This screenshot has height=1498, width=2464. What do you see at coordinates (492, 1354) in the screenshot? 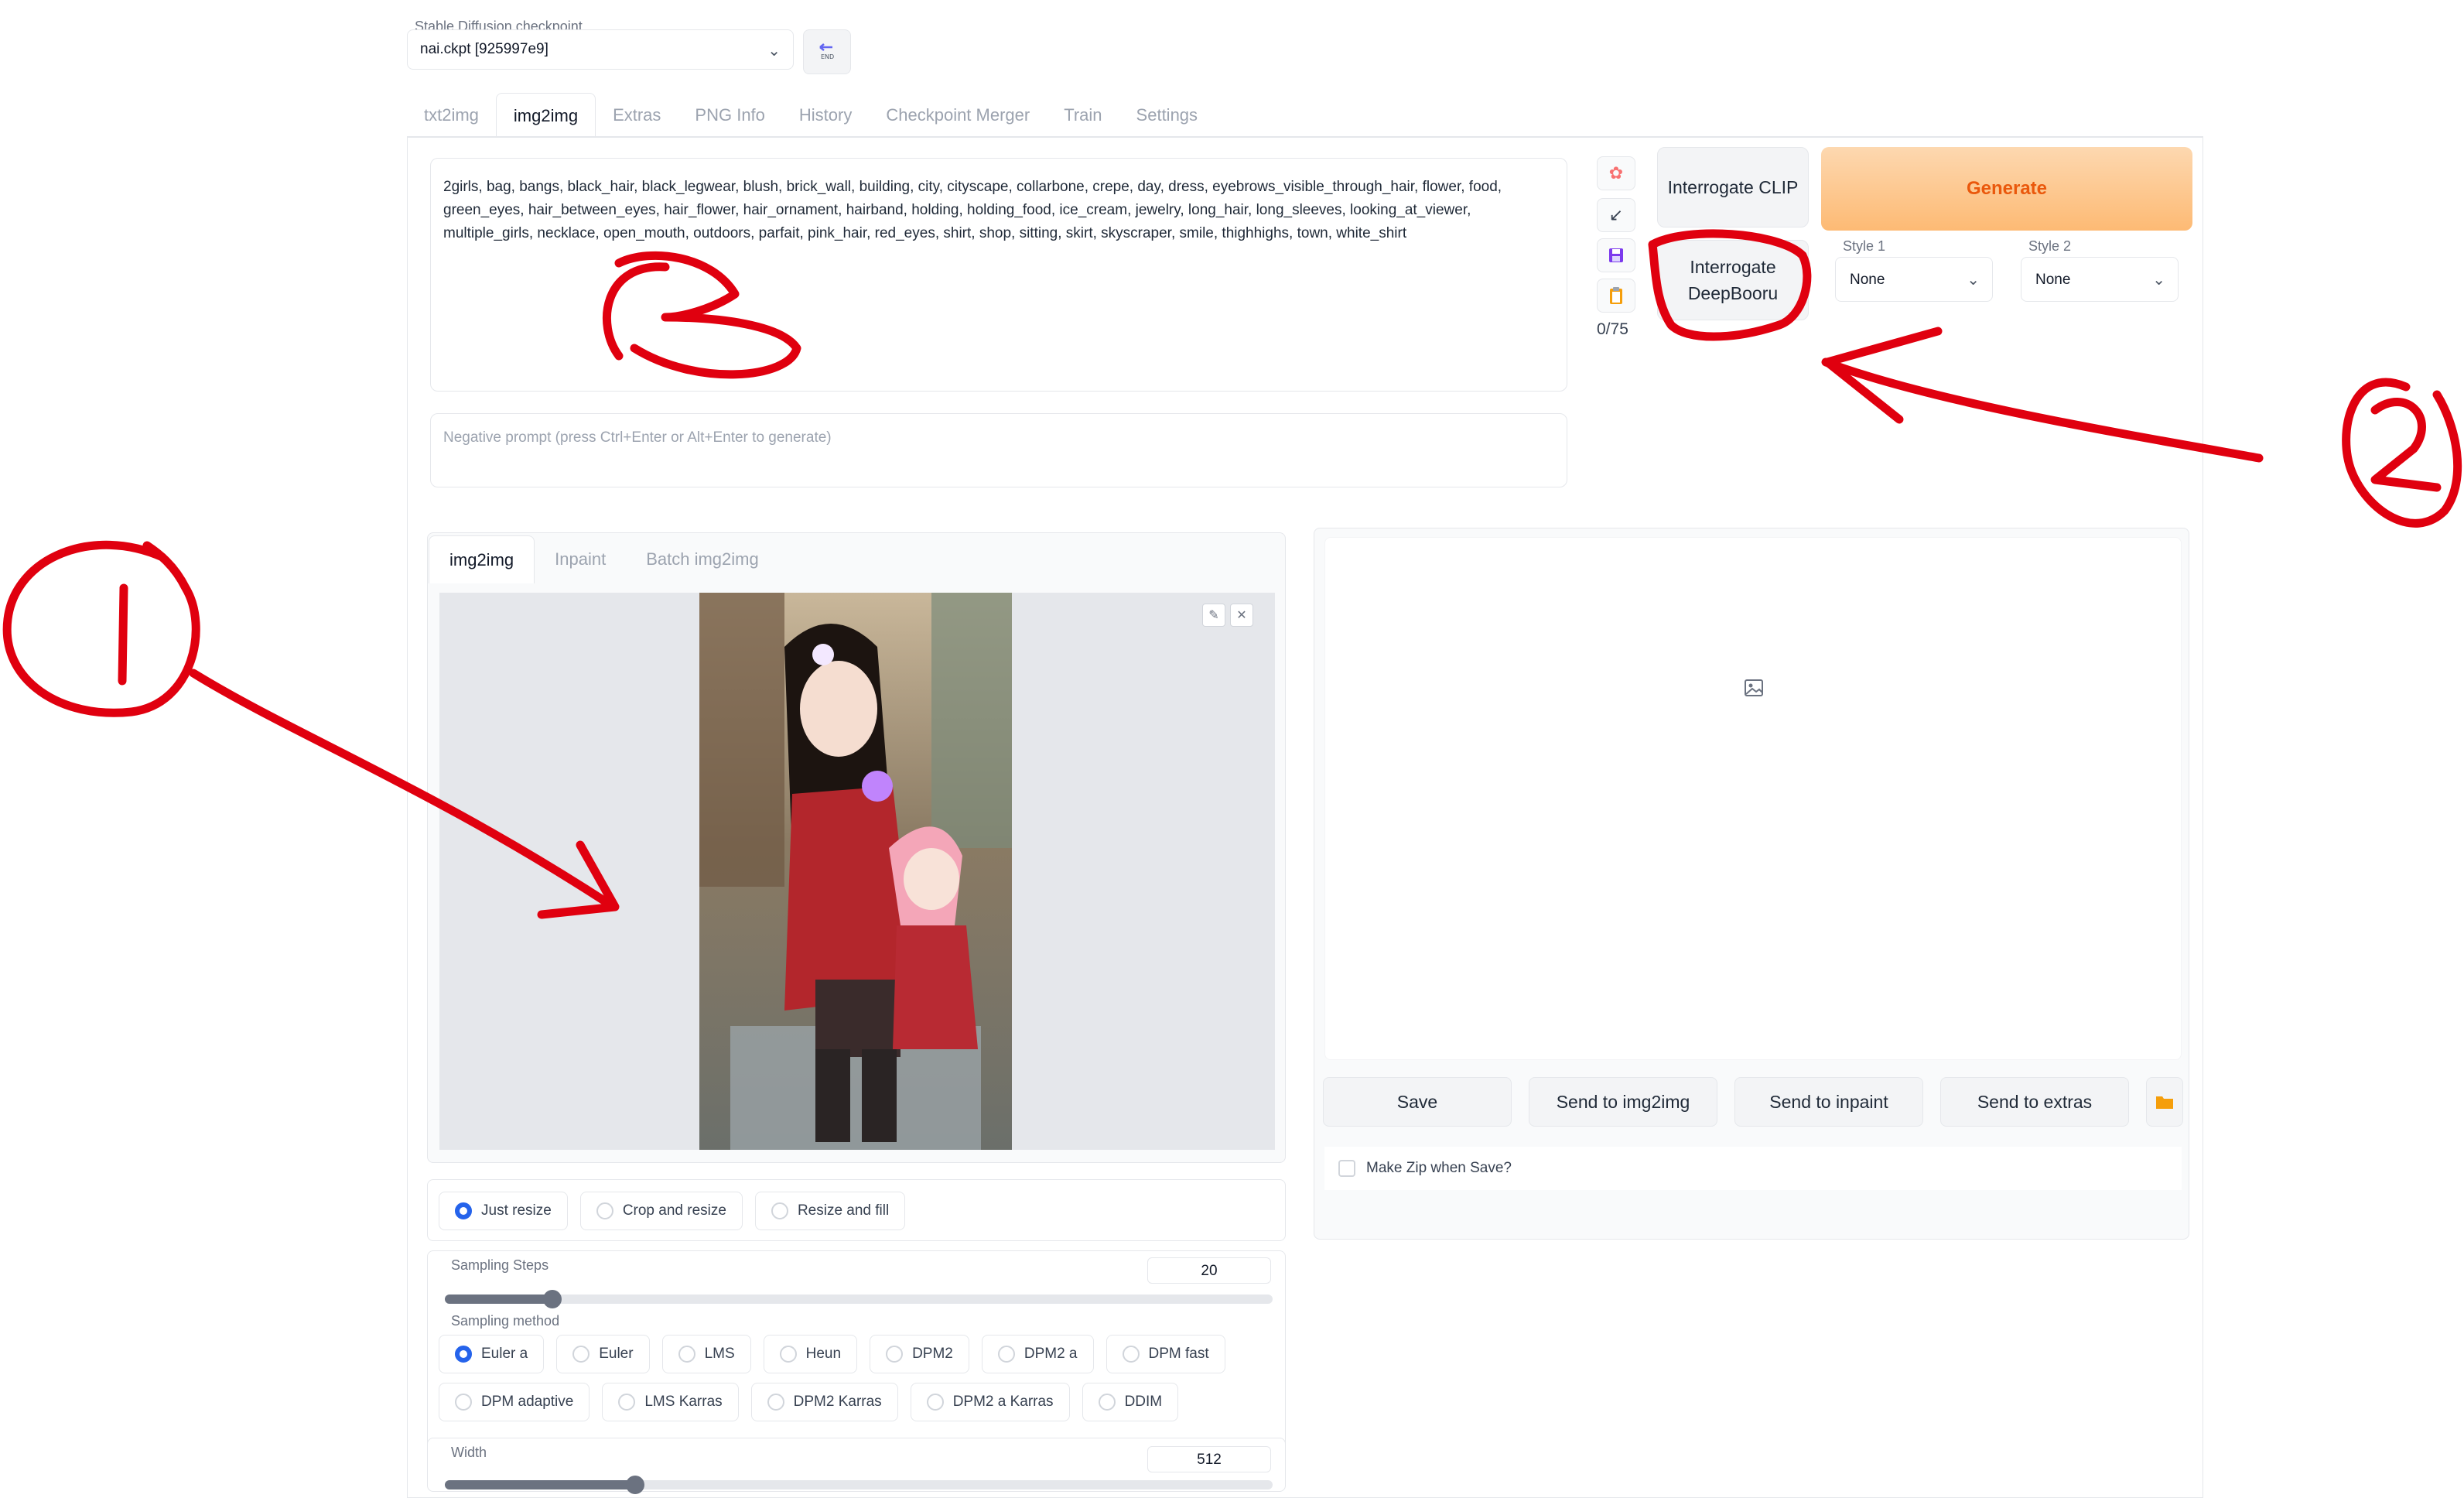
I see `radio-euler-a: Euler a` at bounding box center [492, 1354].